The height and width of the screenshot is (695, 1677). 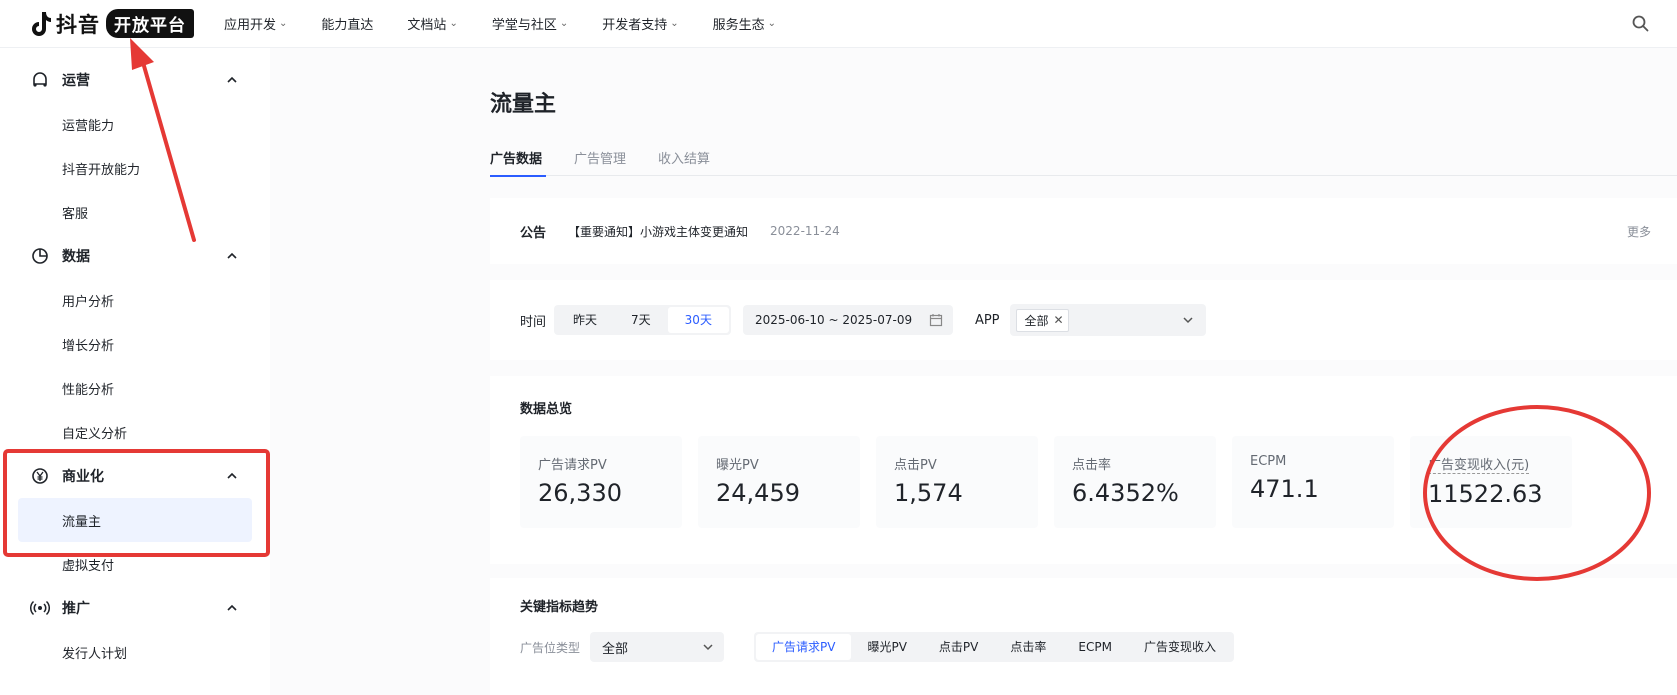 I want to click on date-range-picker: 2025-06-10 ~ 2025-07-09, so click(x=847, y=320).